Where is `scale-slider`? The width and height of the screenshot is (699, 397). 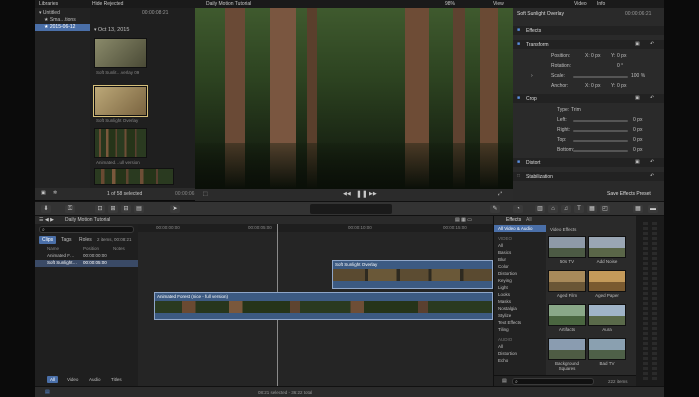 scale-slider is located at coordinates (600, 77).